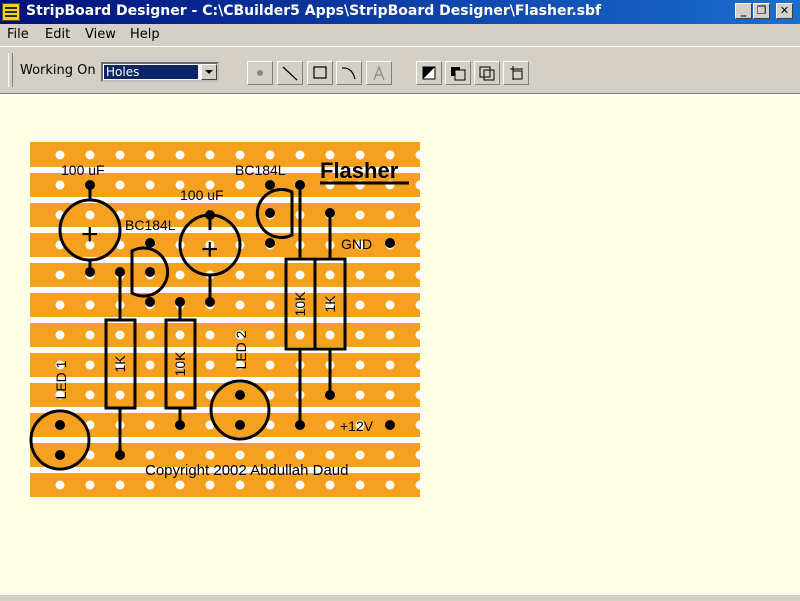 The width and height of the screenshot is (800, 601). Describe the element at coordinates (300, 304) in the screenshot. I see `resistor-r3-label: 10K` at that location.